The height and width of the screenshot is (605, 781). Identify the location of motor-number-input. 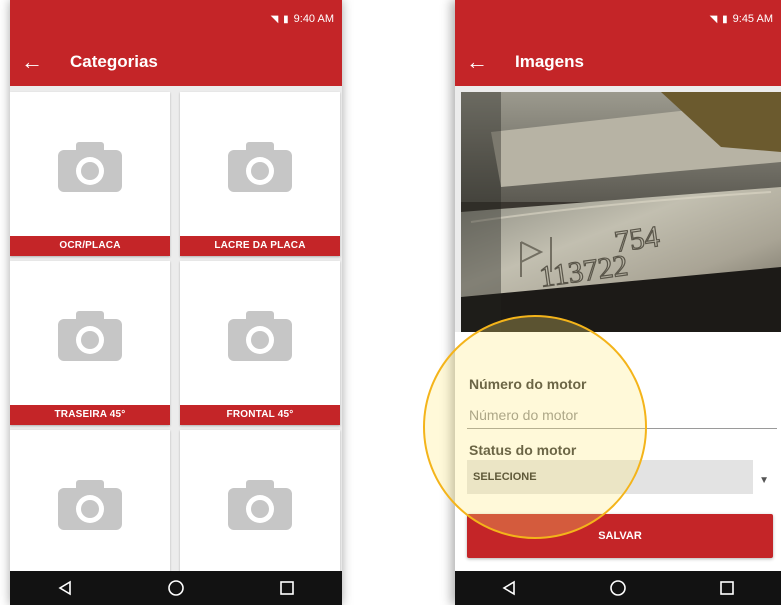
(622, 415).